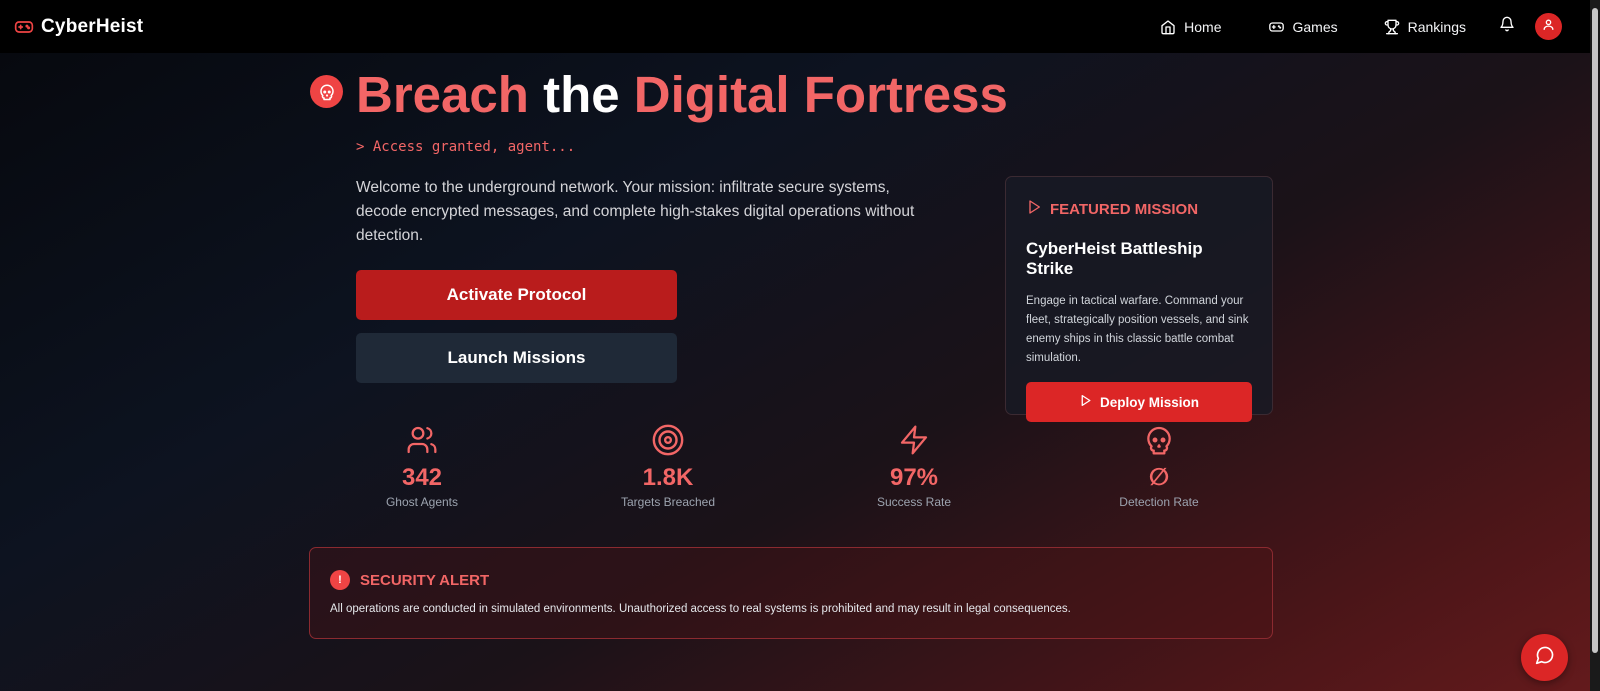 The image size is (1600, 691). I want to click on notifications-button, so click(1507, 26).